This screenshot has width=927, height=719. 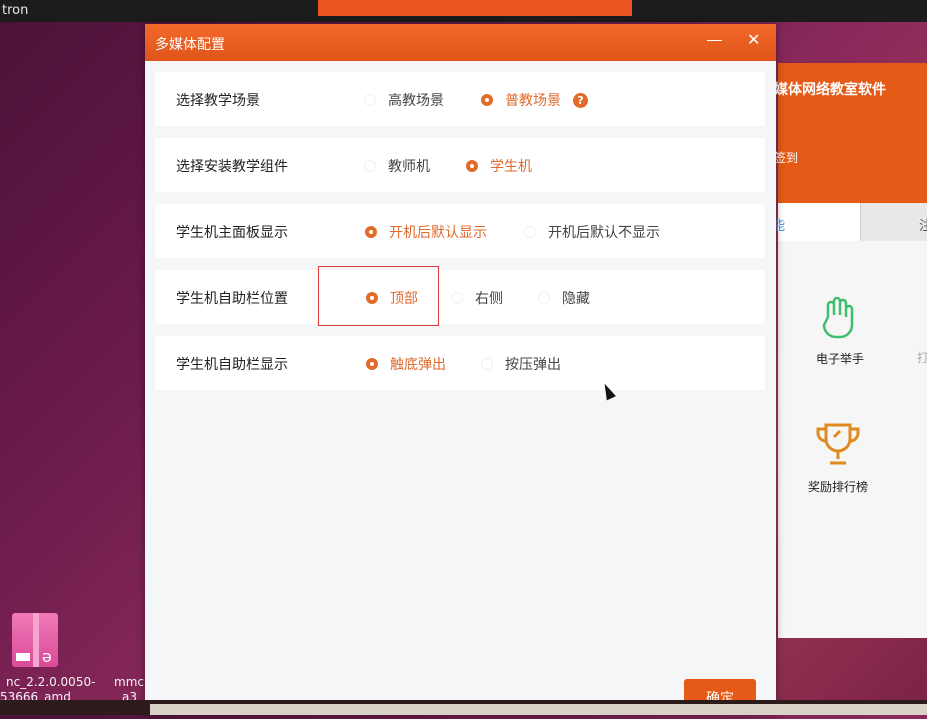 What do you see at coordinates (849, 222) in the screenshot?
I see `app-tabbar: 能 注` at bounding box center [849, 222].